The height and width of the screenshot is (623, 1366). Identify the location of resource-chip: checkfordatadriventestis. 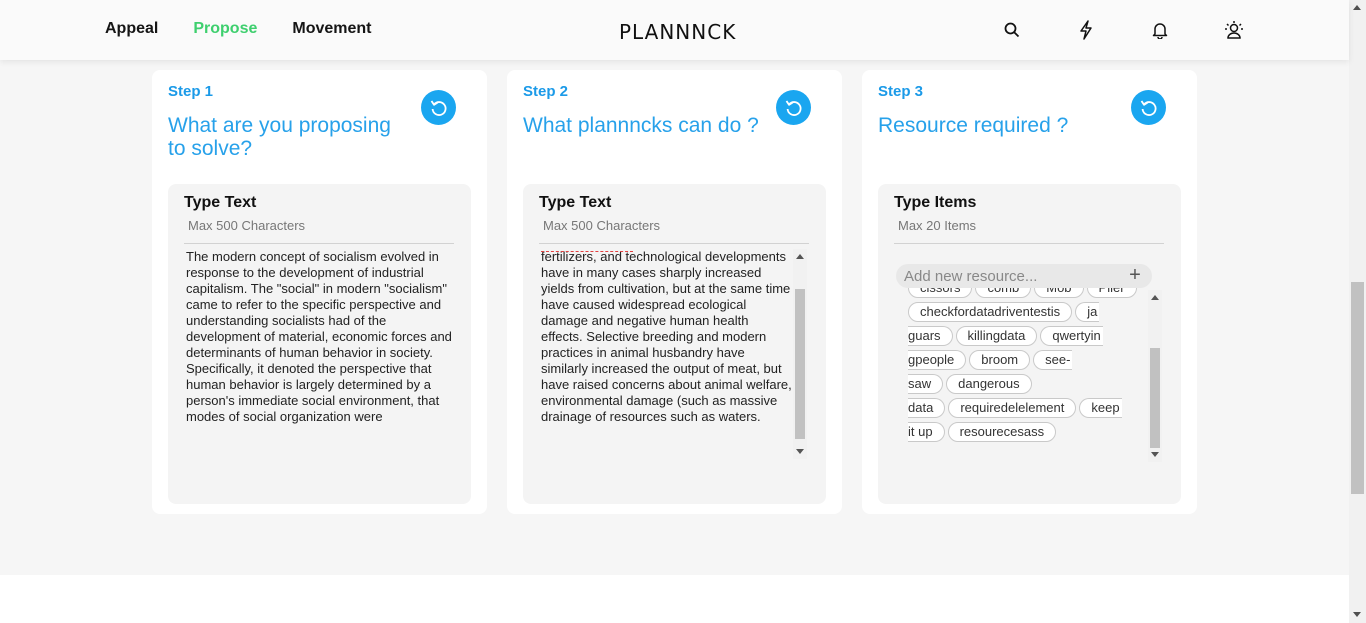
(990, 312).